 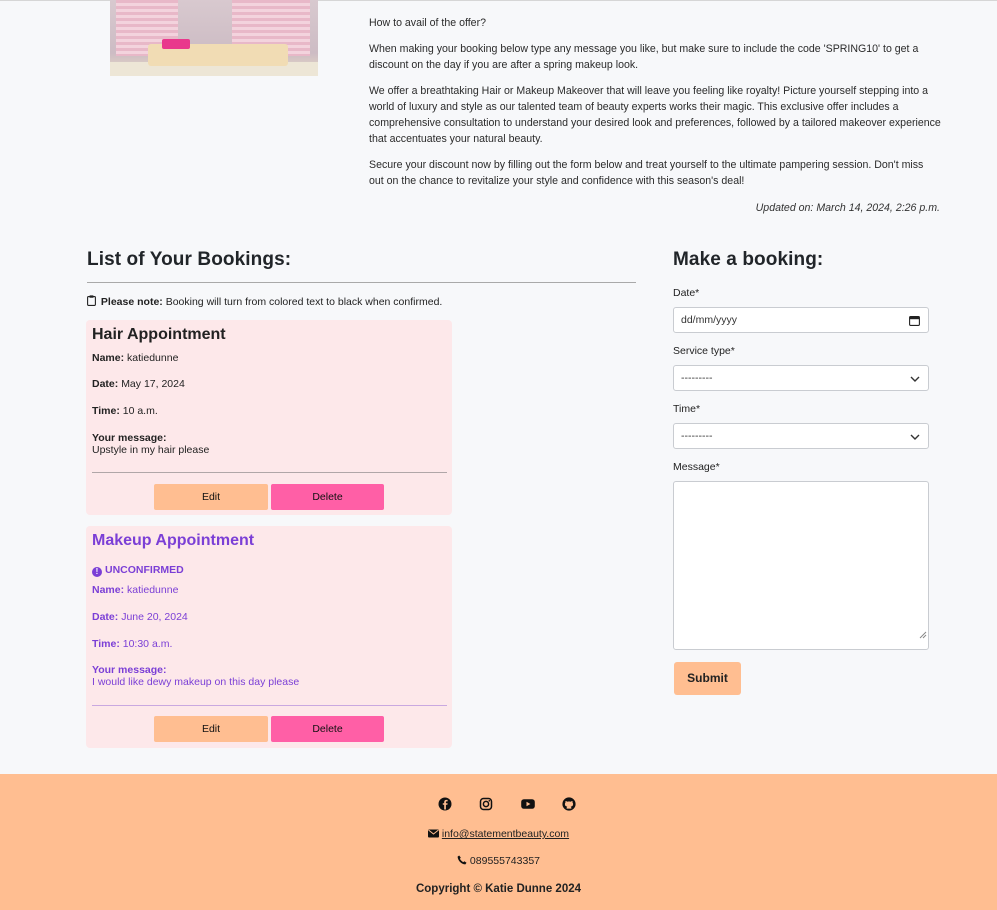 I want to click on phone-number: 089555743357, so click(x=504, y=861).